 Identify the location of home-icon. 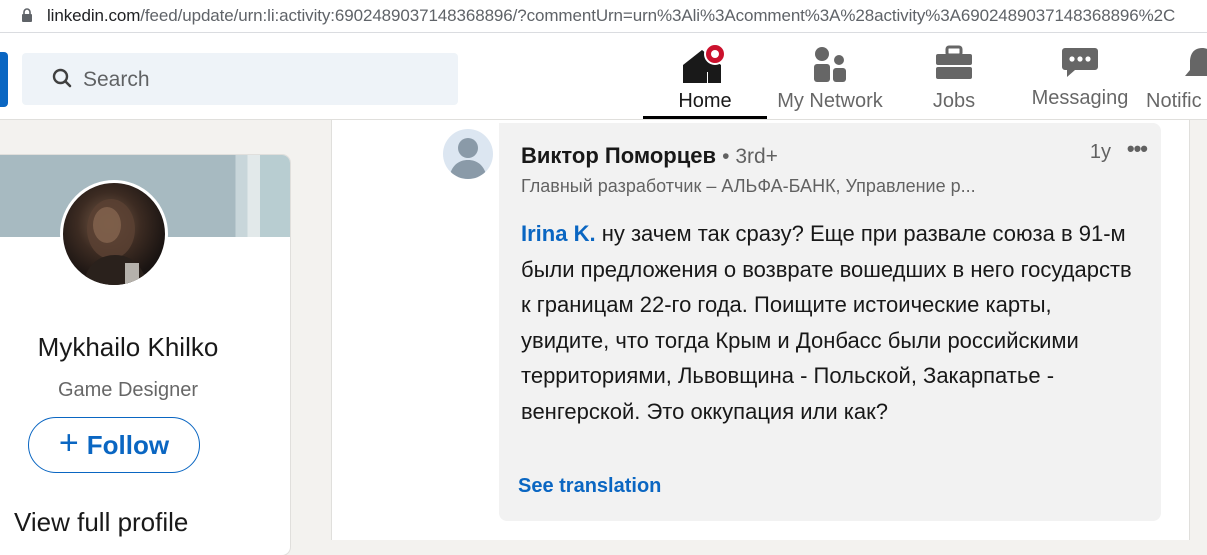
(705, 65).